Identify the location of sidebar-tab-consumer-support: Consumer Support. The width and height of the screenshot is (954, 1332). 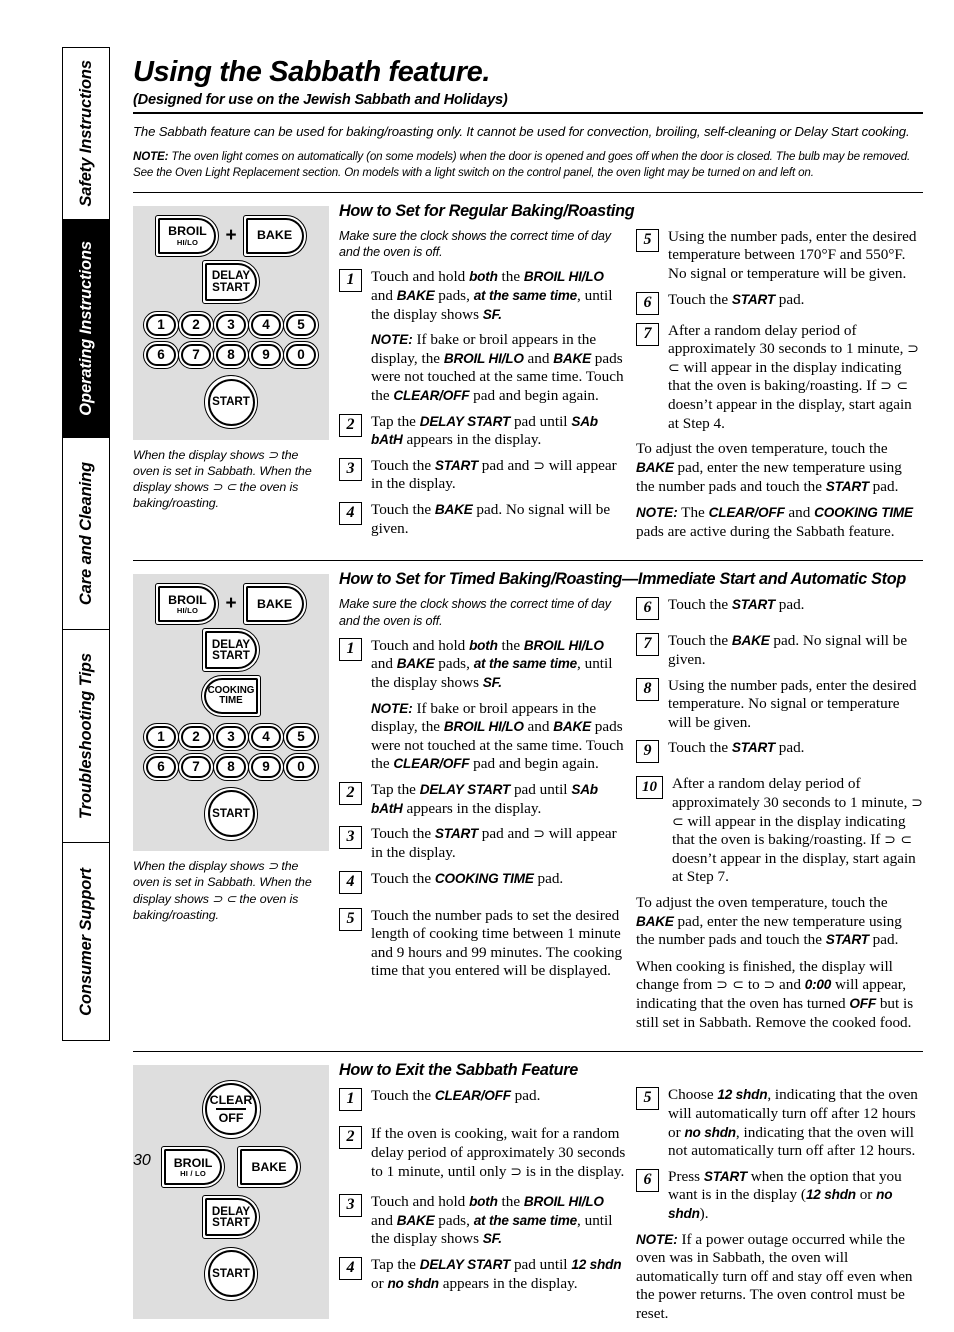
(86, 941).